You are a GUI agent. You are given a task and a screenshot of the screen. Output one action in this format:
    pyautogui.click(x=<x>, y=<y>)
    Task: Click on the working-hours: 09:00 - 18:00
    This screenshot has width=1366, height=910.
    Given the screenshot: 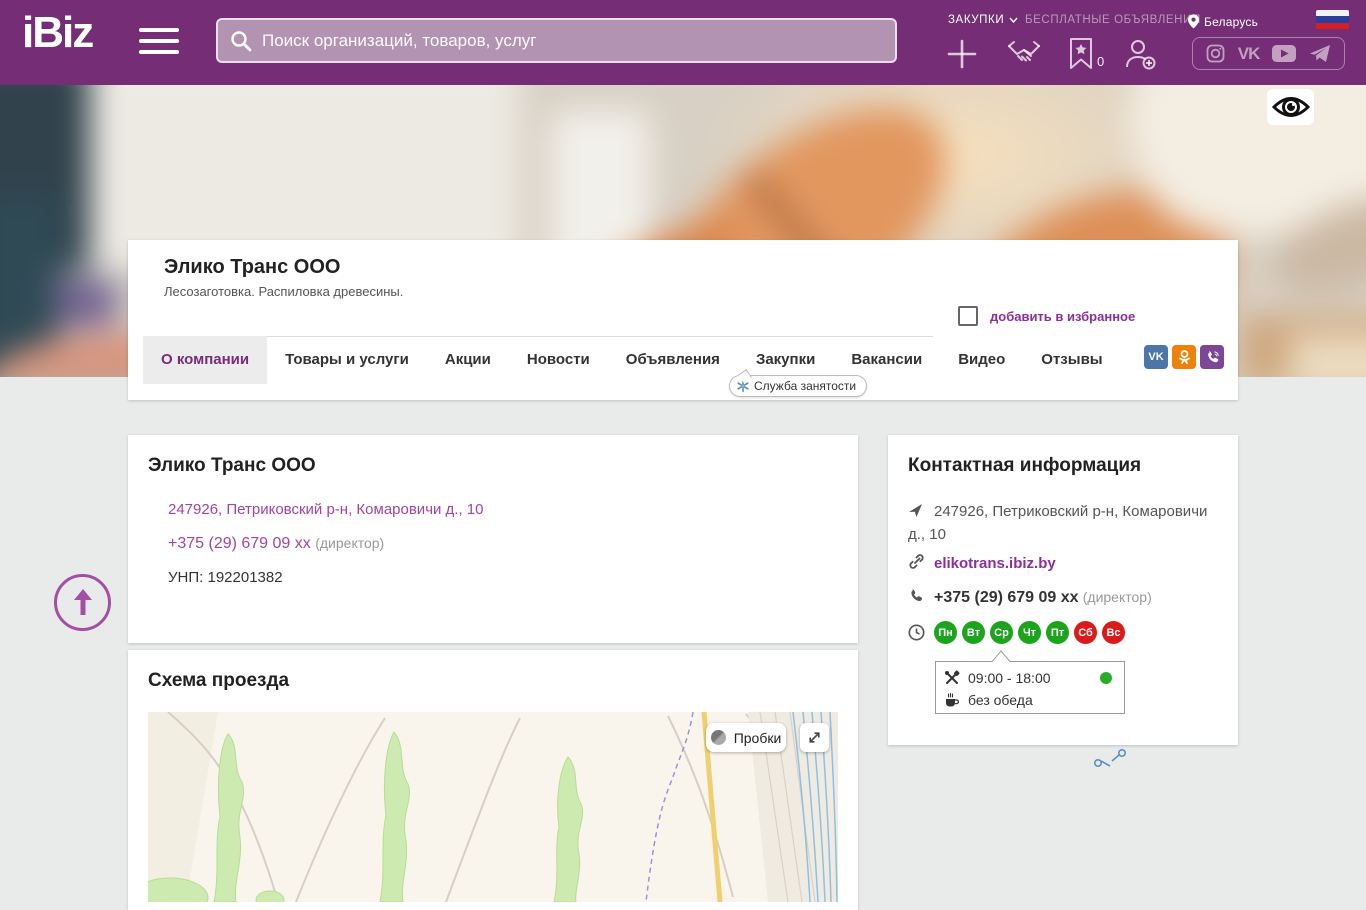 What is the action you would take?
    pyautogui.click(x=1009, y=678)
    